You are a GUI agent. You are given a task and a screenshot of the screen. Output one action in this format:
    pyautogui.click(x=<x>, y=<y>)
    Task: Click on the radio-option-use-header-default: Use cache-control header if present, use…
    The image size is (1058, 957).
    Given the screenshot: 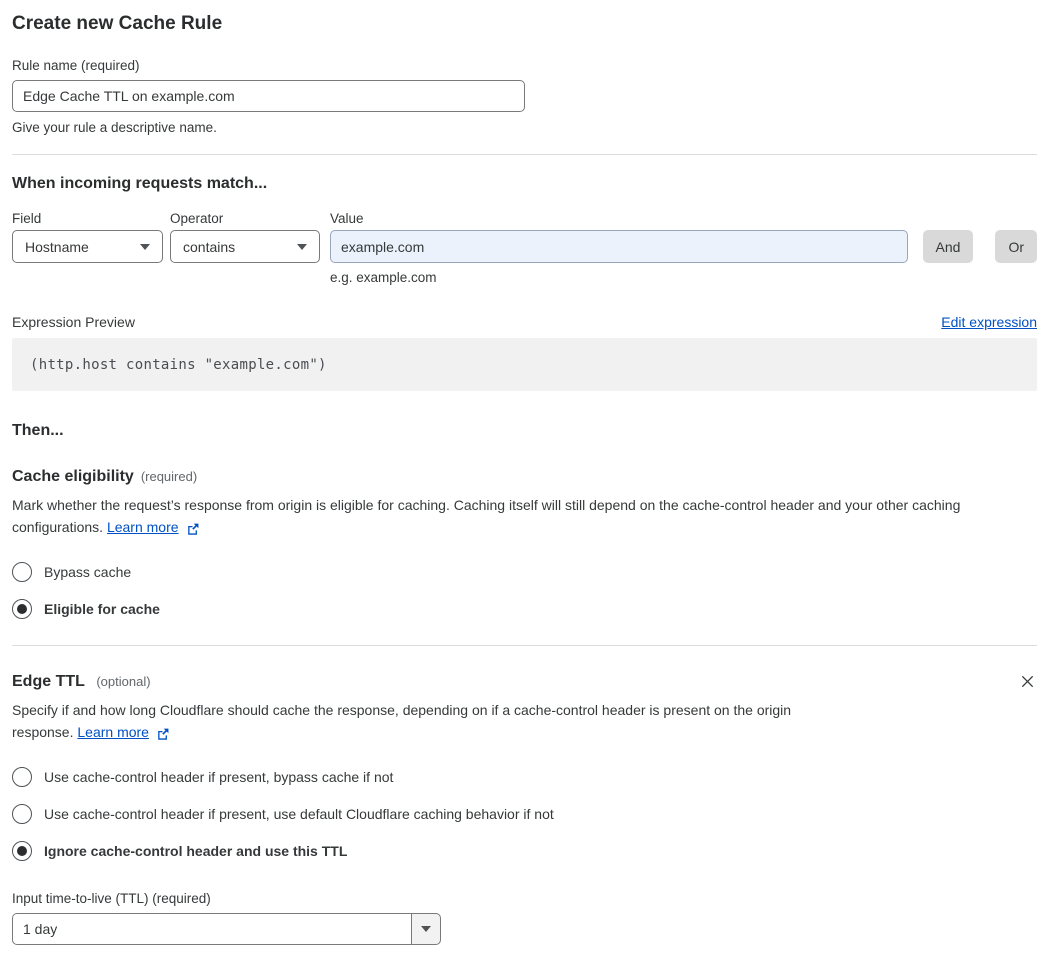 What is the action you would take?
    pyautogui.click(x=524, y=814)
    